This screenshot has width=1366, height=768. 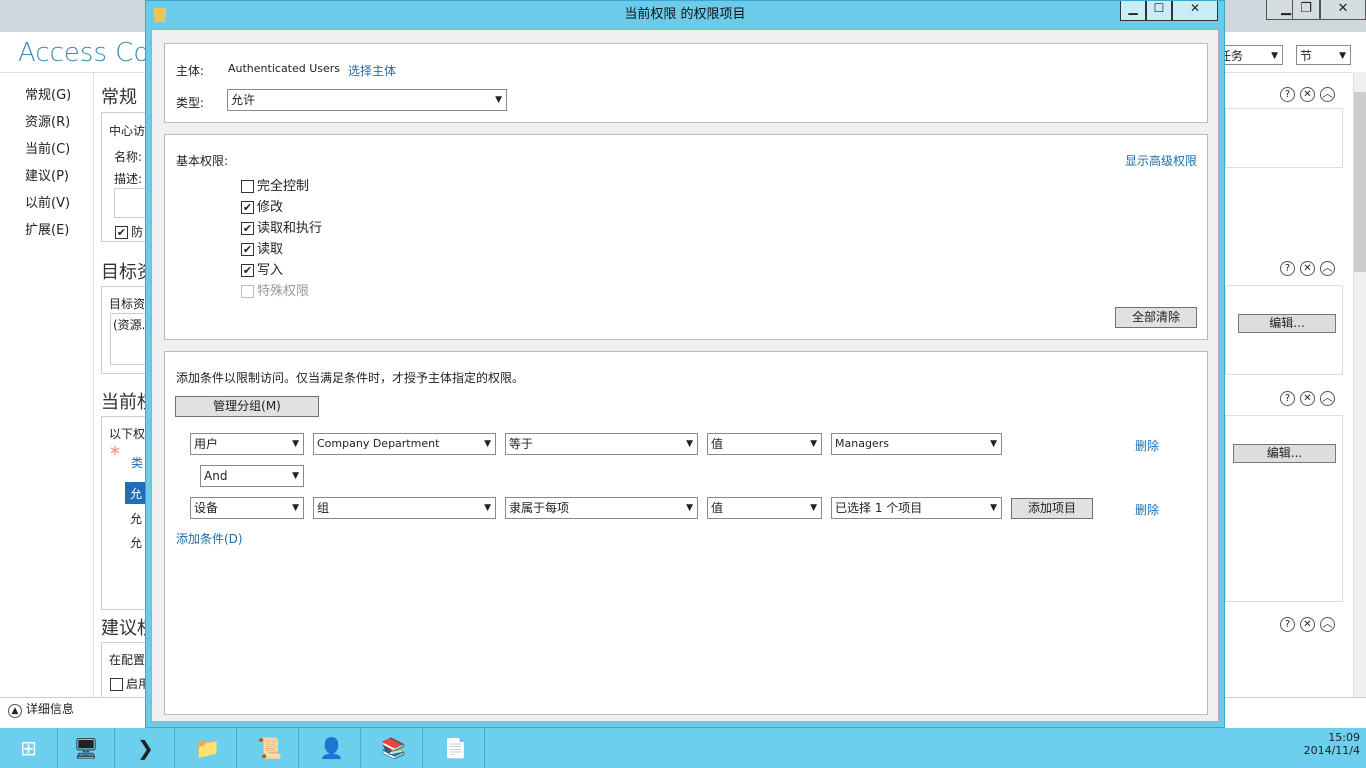 What do you see at coordinates (127, 660) in the screenshot?
I see `proposed-label: 在配置` at bounding box center [127, 660].